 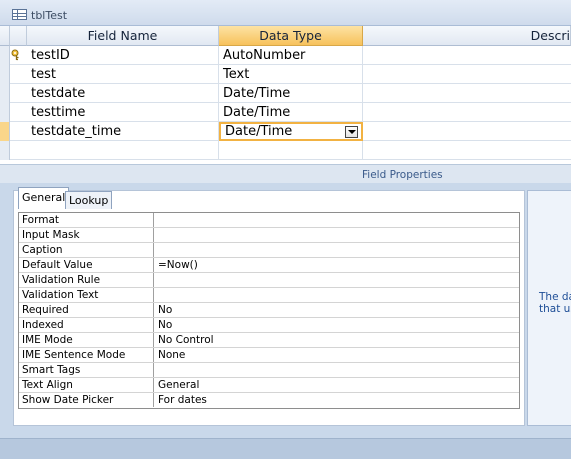 I want to click on field-name-cell: testtime, so click(x=123, y=112).